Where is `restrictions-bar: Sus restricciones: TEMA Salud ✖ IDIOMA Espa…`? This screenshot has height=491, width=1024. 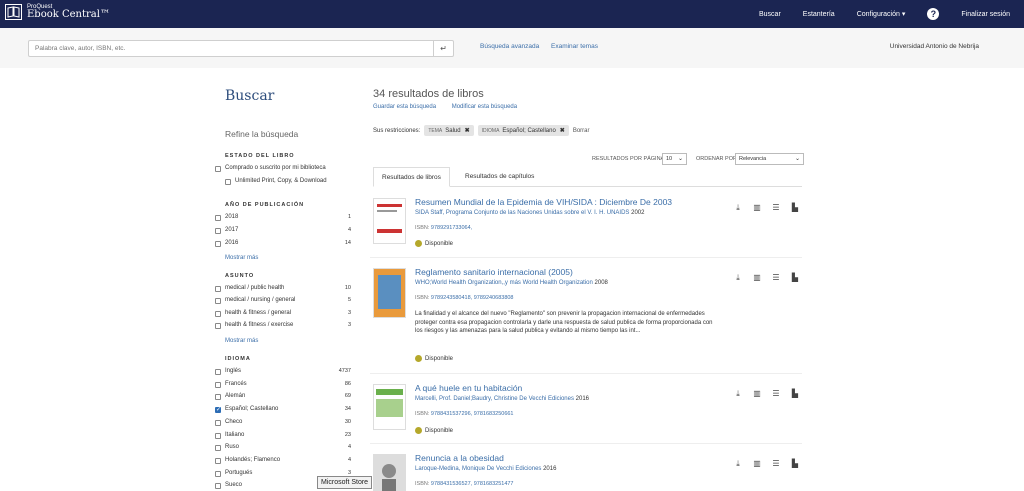 restrictions-bar: Sus restricciones: TEMA Salud ✖ IDIOMA Espa… is located at coordinates (481, 130).